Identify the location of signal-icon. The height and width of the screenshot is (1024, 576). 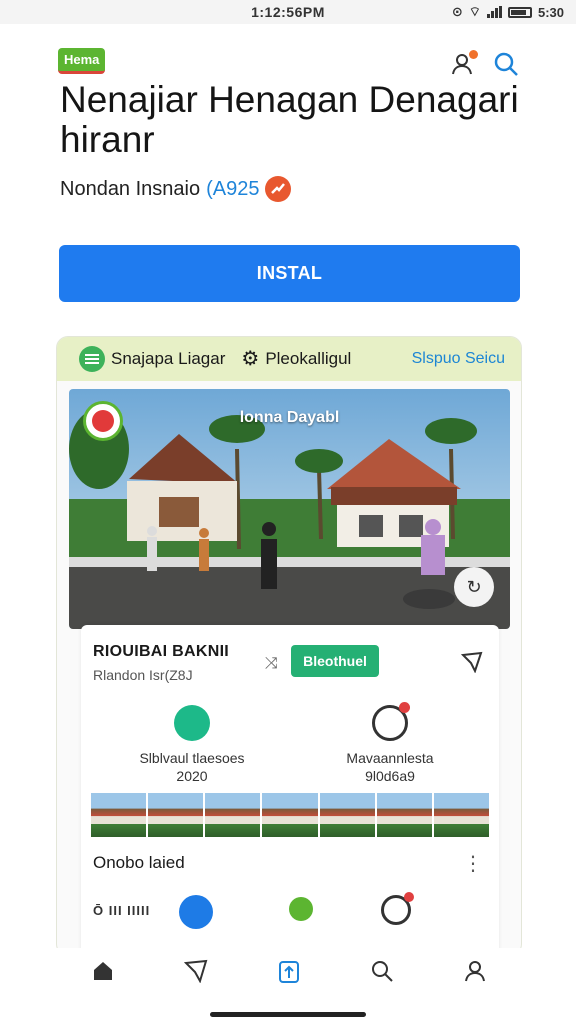
(494, 12).